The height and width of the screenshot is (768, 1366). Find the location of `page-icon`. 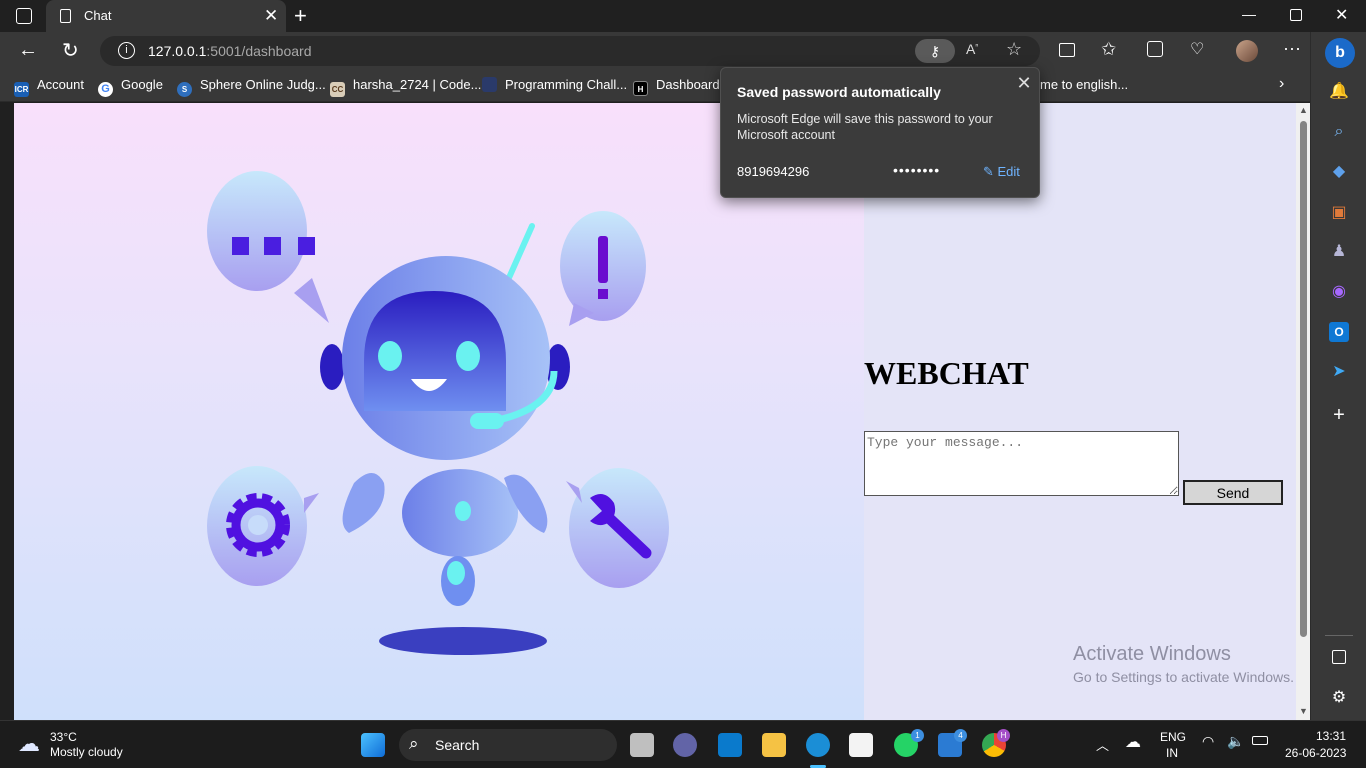

page-icon is located at coordinates (65, 16).